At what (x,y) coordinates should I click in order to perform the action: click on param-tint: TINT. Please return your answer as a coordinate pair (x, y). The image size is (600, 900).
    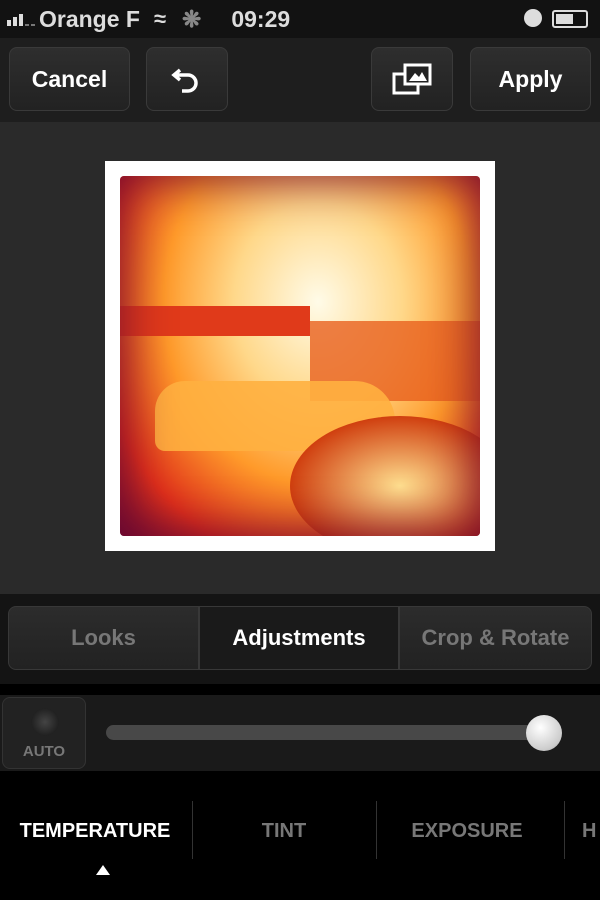
    Looking at the image, I should click on (284, 831).